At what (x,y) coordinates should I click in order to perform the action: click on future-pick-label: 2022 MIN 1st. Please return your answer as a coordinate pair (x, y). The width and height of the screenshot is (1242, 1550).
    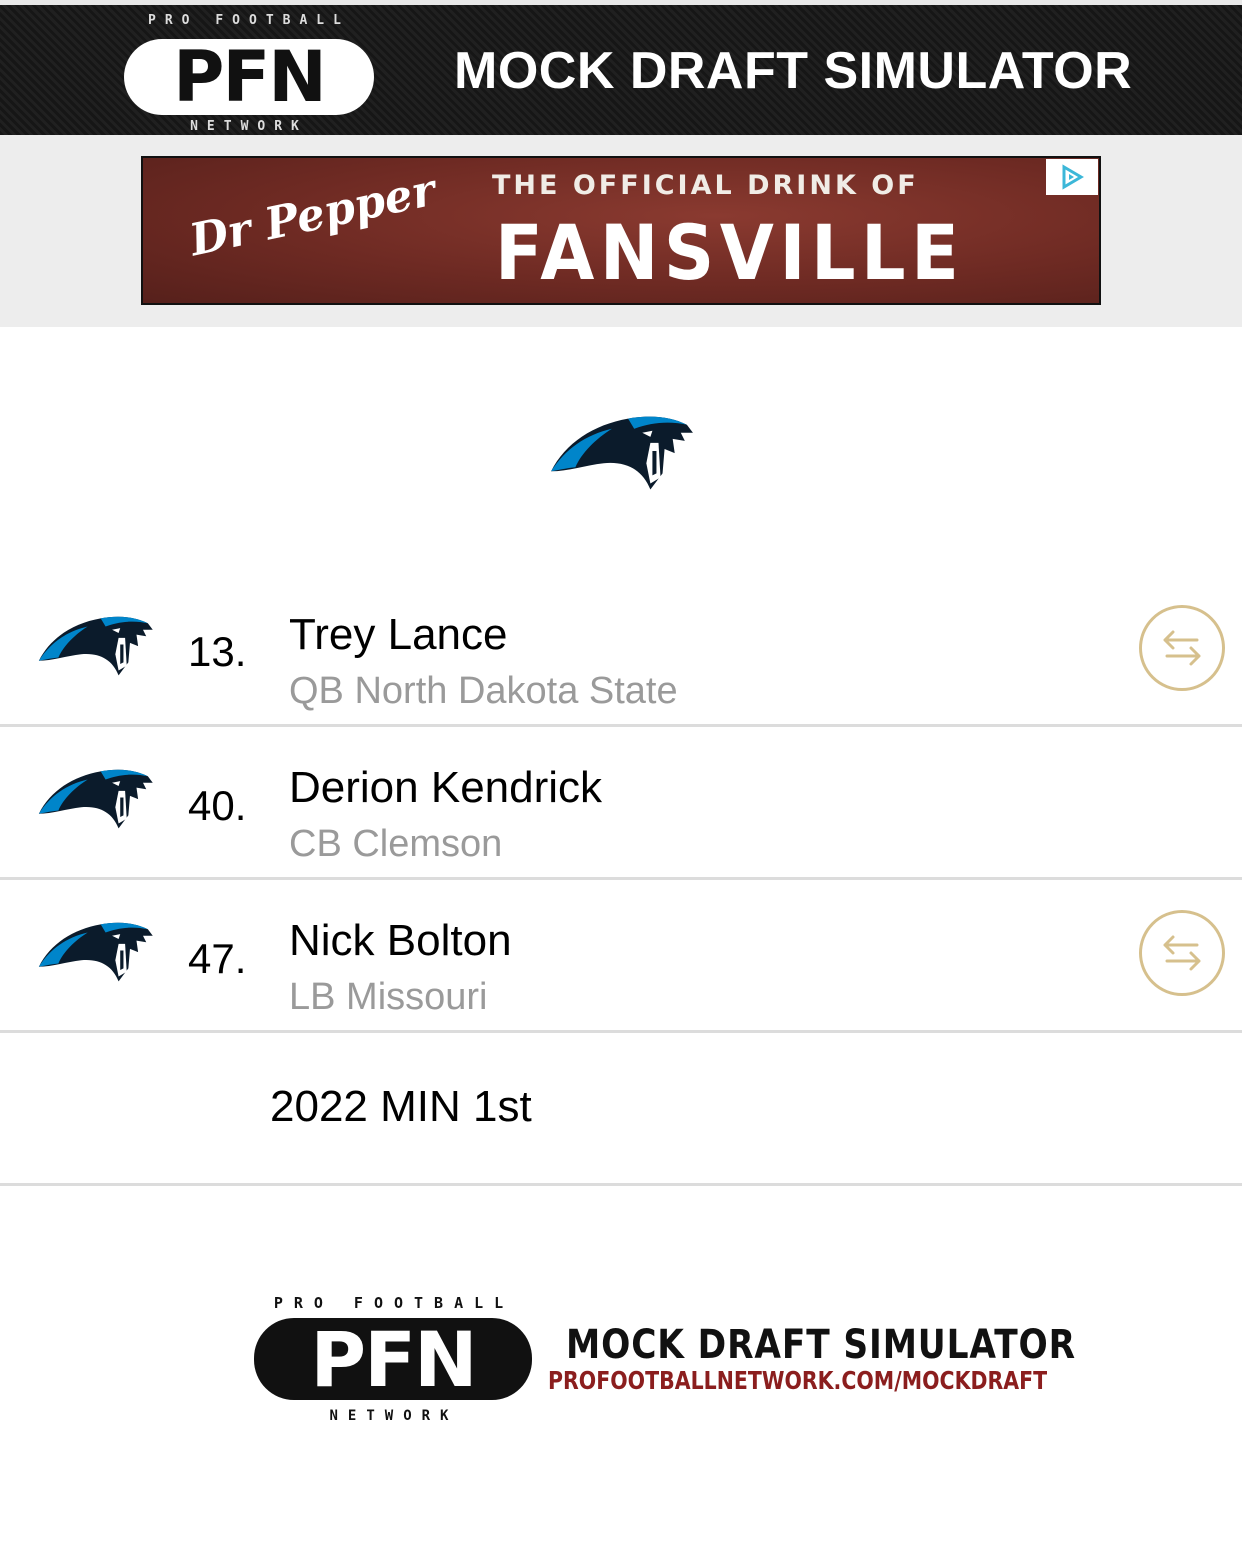
    Looking at the image, I should click on (401, 1106).